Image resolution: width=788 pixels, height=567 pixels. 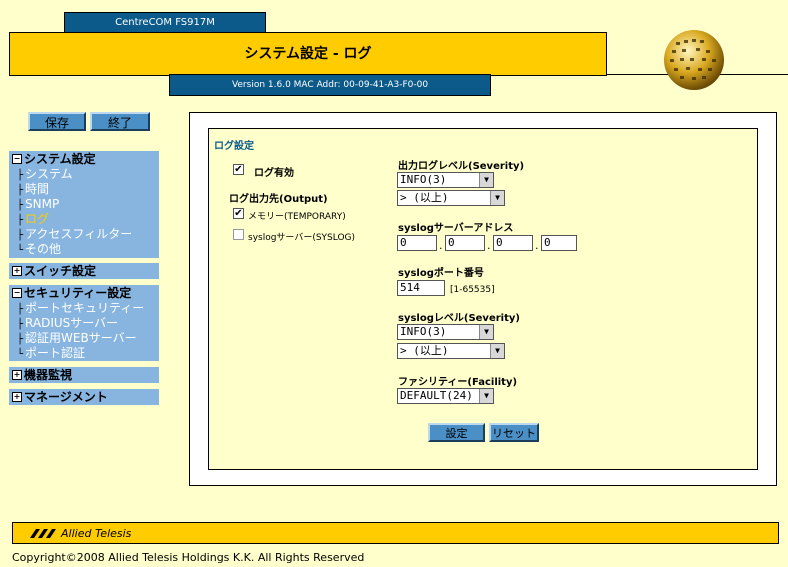 What do you see at coordinates (81, 338) in the screenshot?
I see `sidebar-item-label: 認証用WEBサーバー` at bounding box center [81, 338].